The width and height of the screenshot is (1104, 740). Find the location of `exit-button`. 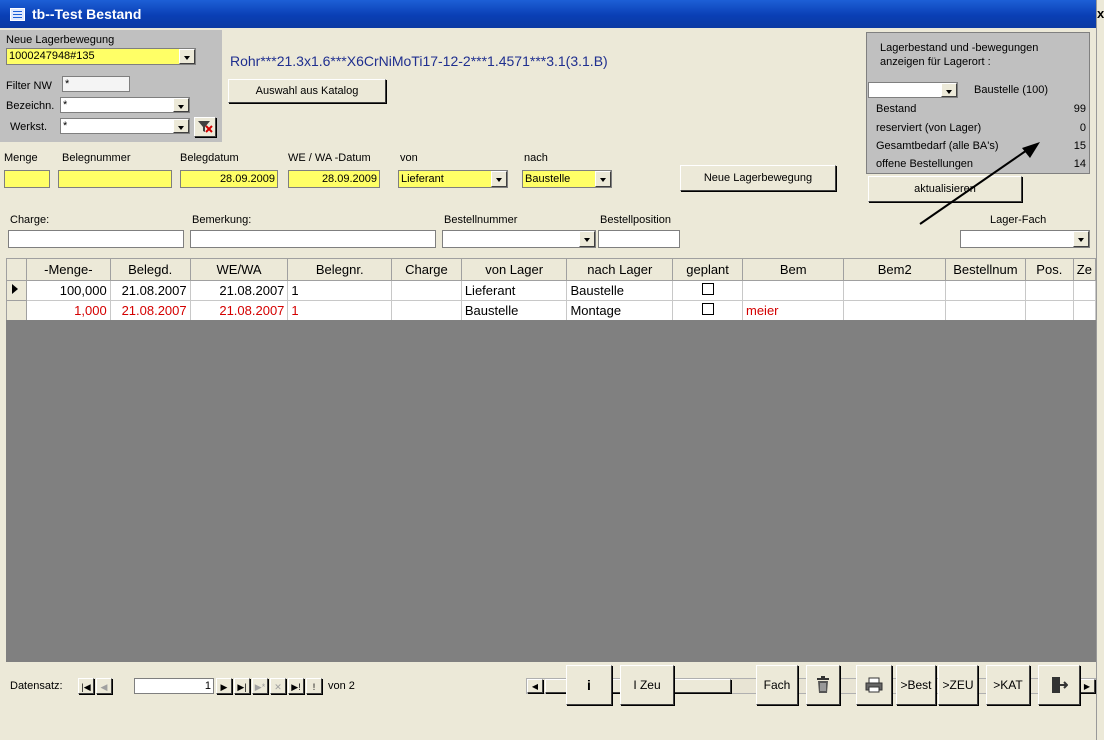

exit-button is located at coordinates (1059, 685).